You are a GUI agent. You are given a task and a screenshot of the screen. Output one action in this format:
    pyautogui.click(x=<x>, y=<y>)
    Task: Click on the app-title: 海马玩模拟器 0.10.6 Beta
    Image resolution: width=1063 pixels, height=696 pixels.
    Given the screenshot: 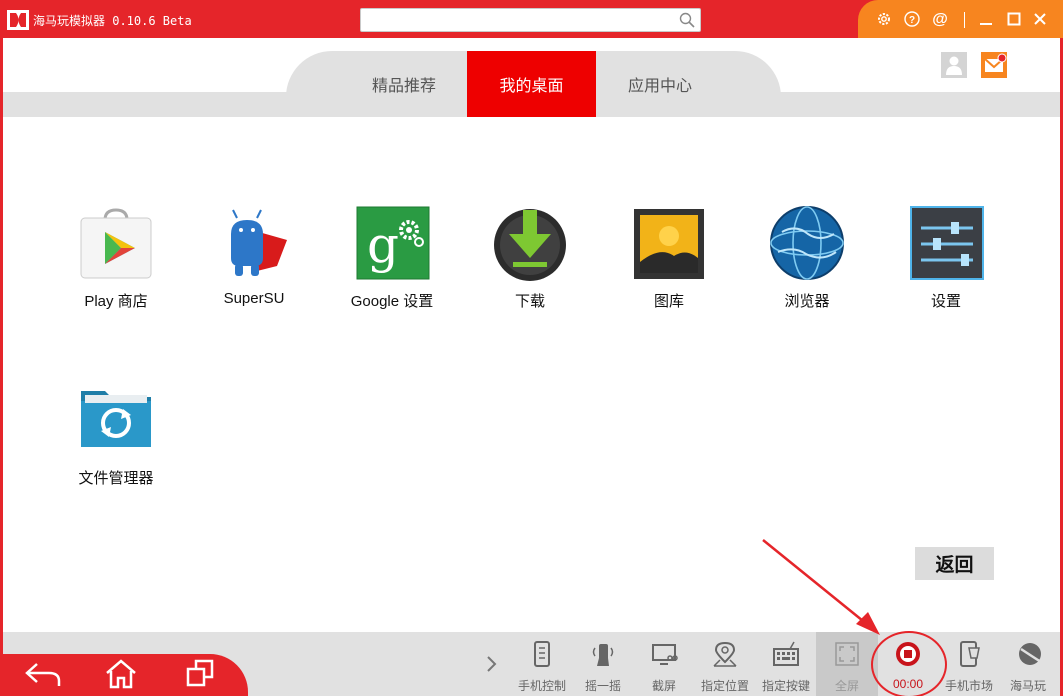 What is the action you would take?
    pyautogui.click(x=112, y=21)
    